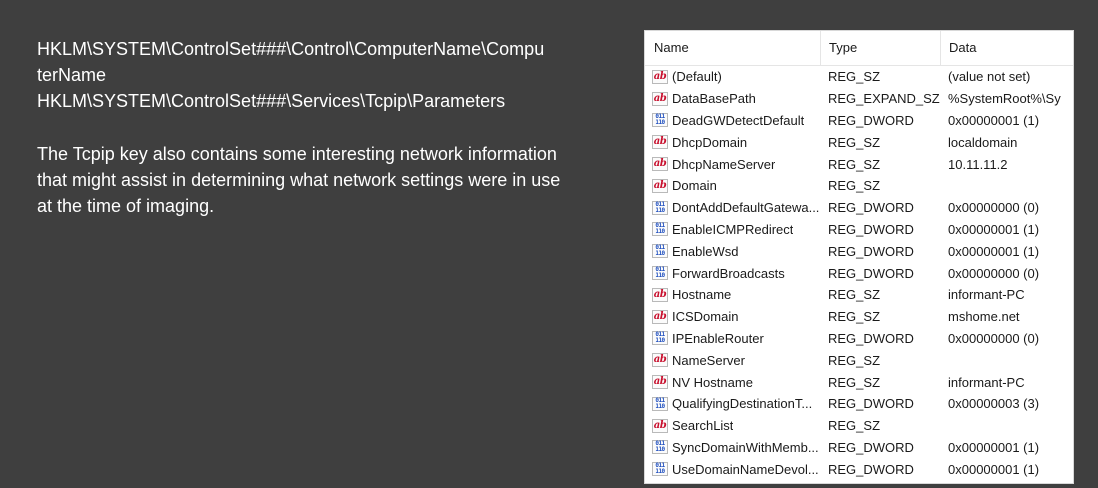  Describe the element at coordinates (702, 295) in the screenshot. I see `value-name: Hostname` at that location.